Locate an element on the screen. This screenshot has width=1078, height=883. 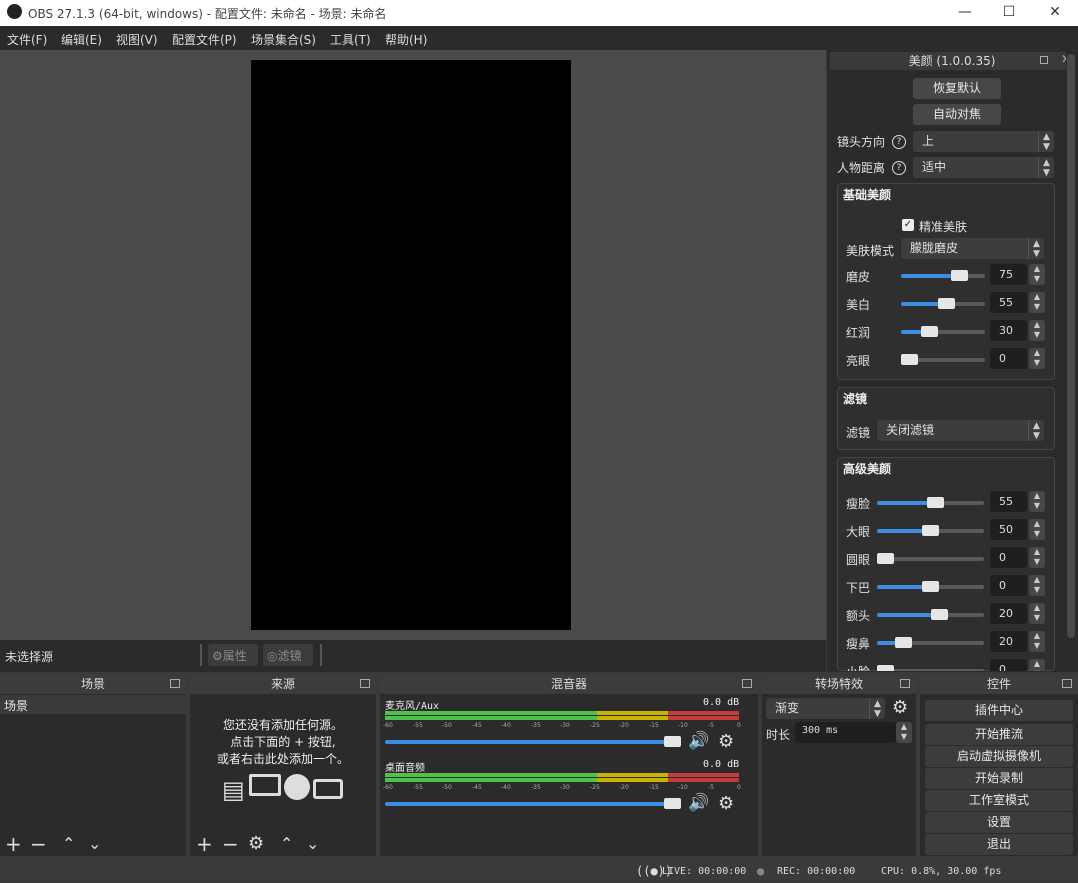
duration-stepper: ▲ ▼ is located at coordinates (904, 732).